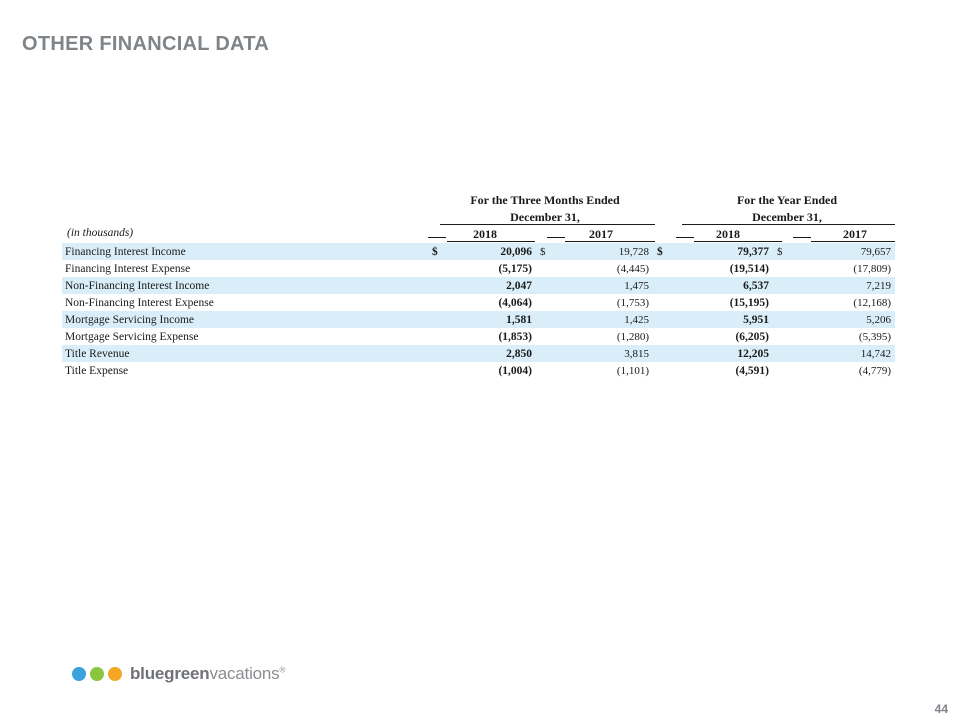 The width and height of the screenshot is (960, 720). Describe the element at coordinates (722, 319) in the screenshot. I see `value-y-2018: 5,951` at that location.